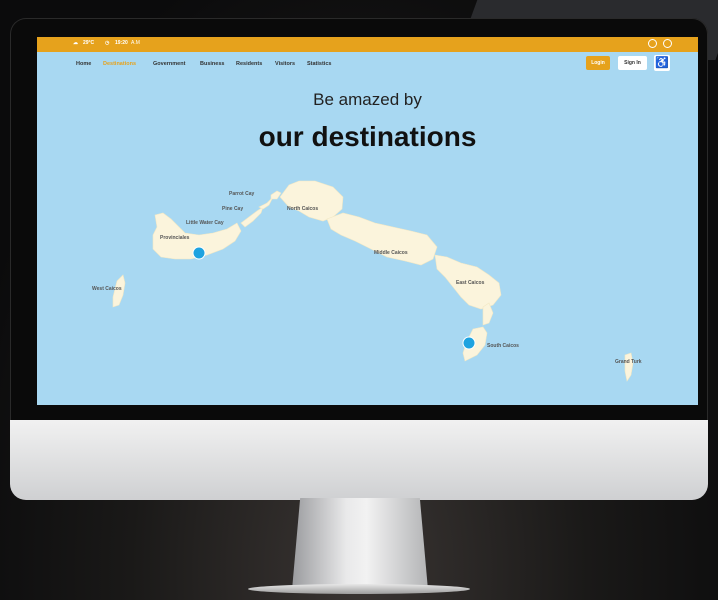  Describe the element at coordinates (311, 201) in the screenshot. I see `island-north-caicos` at that location.